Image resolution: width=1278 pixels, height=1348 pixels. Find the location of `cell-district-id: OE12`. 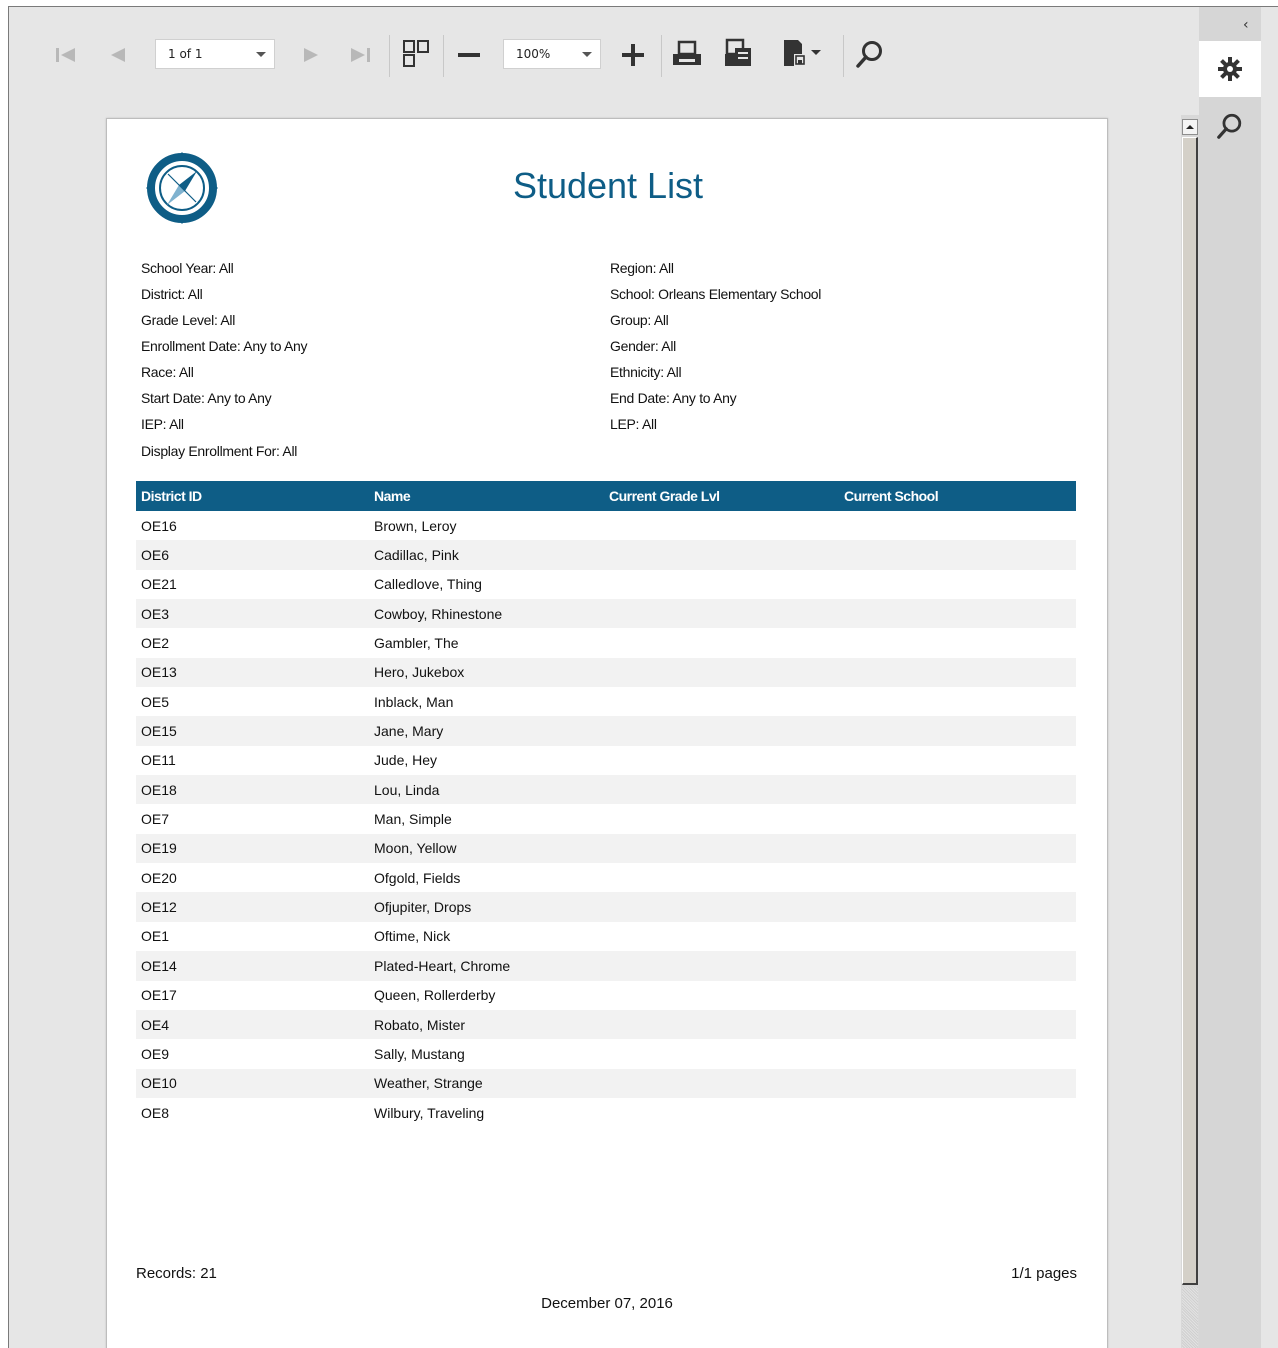

cell-district-id: OE12 is located at coordinates (159, 907).